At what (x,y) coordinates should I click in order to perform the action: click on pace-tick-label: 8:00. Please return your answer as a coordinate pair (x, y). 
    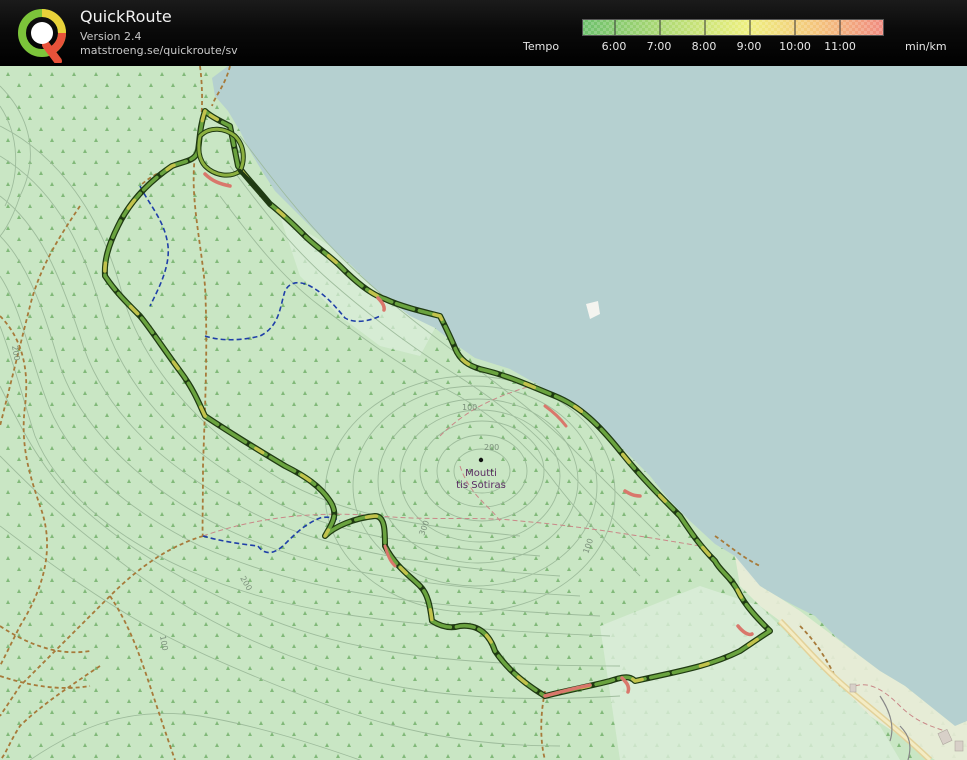
    Looking at the image, I should click on (704, 46).